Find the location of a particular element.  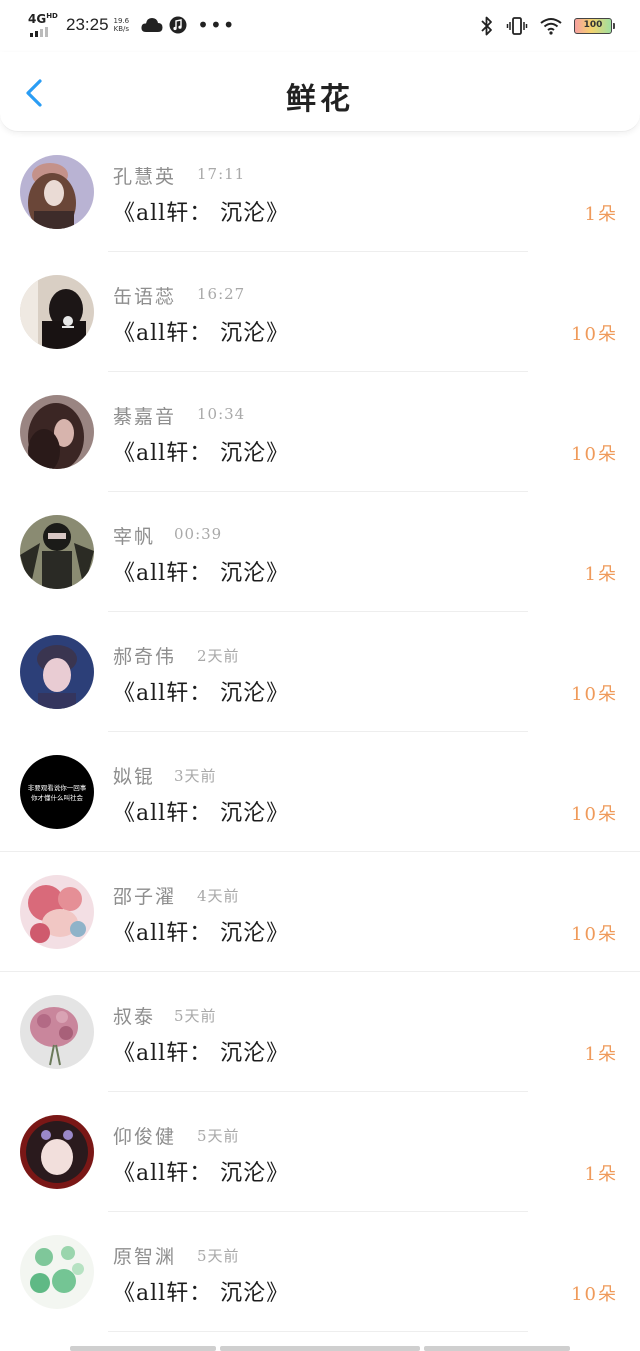

status-bar: 4GHD 23:25 19.6 KB/s ••• 100 is located at coordinates (320, 26).